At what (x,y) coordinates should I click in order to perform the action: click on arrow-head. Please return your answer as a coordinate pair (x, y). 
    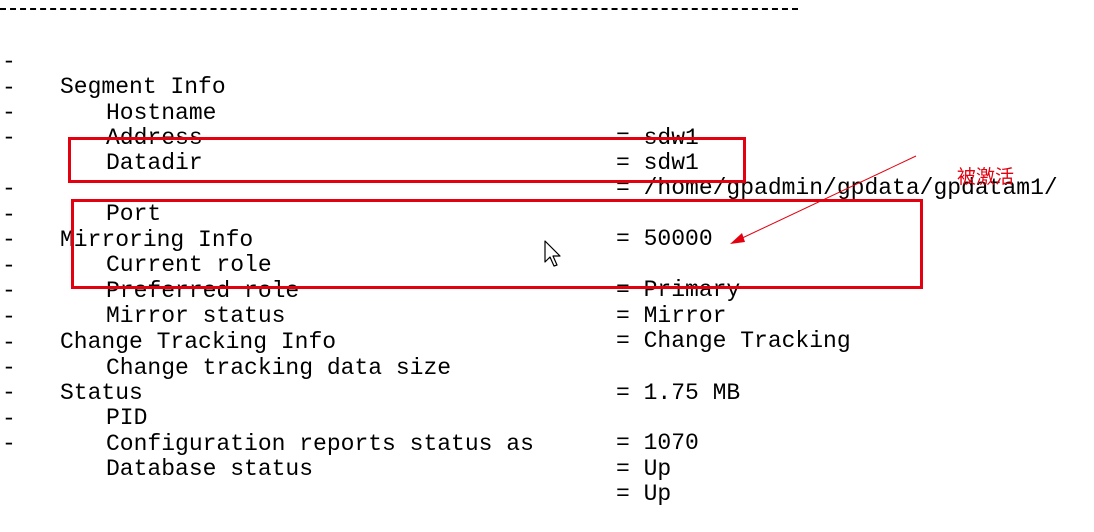
    Looking at the image, I should click on (737, 238).